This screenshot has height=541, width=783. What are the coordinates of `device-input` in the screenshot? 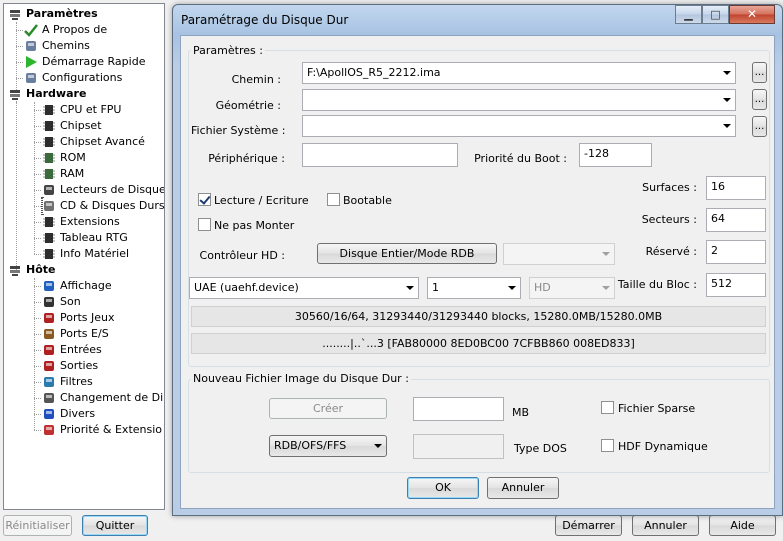 It's located at (380, 155).